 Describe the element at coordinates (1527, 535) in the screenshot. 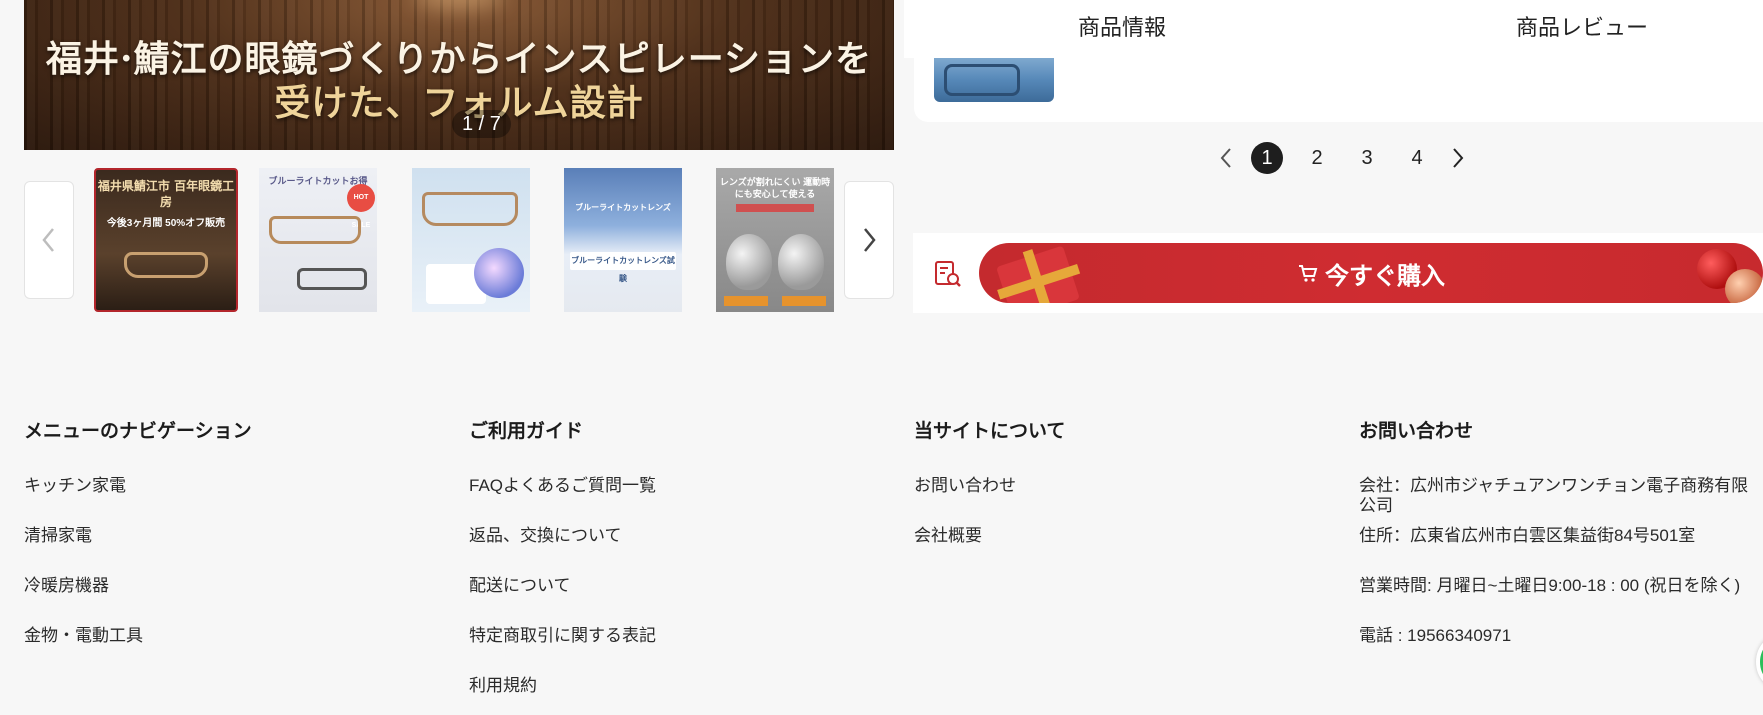

I see `contact-address: 住所：広東省広州市白雲区集益街84号501室` at that location.